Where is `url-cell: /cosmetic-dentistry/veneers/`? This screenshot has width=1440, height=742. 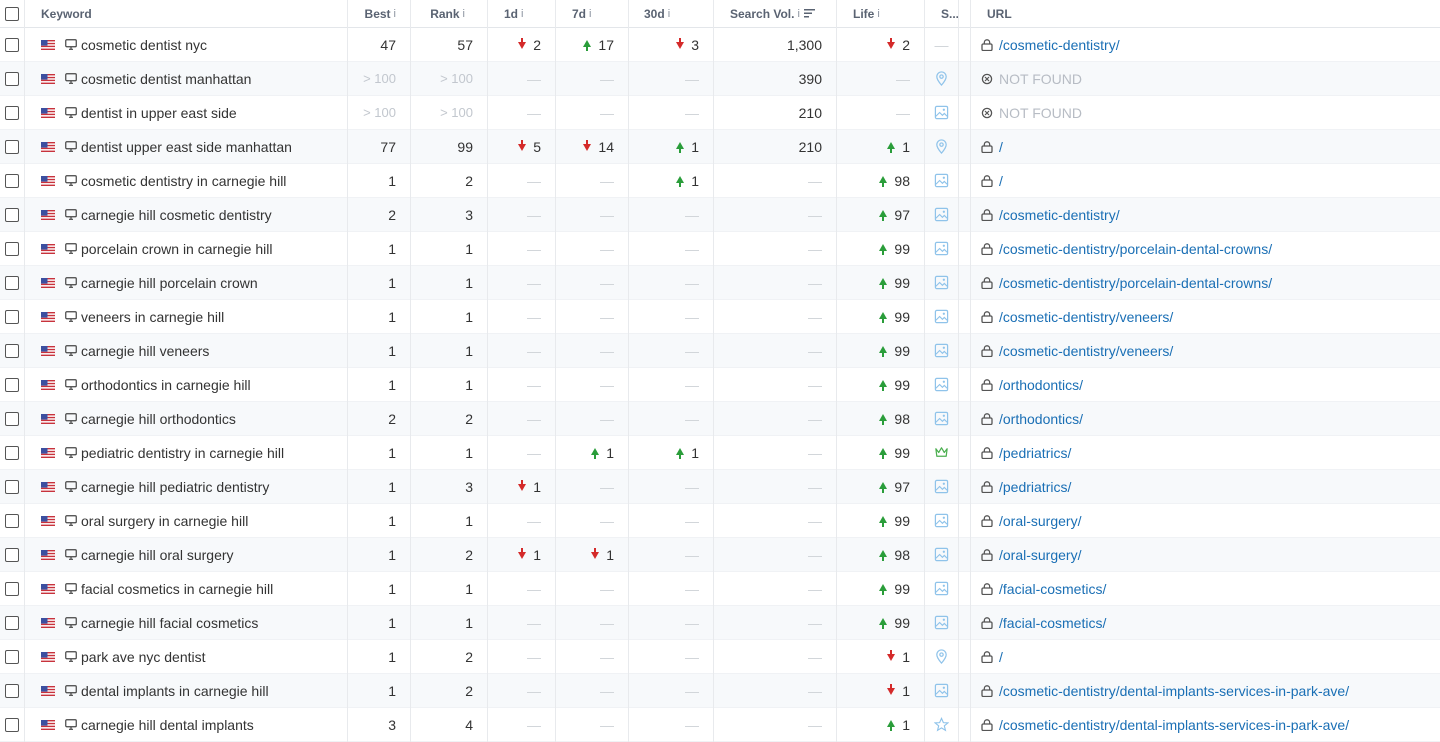 url-cell: /cosmetic-dentistry/veneers/ is located at coordinates (1206, 350).